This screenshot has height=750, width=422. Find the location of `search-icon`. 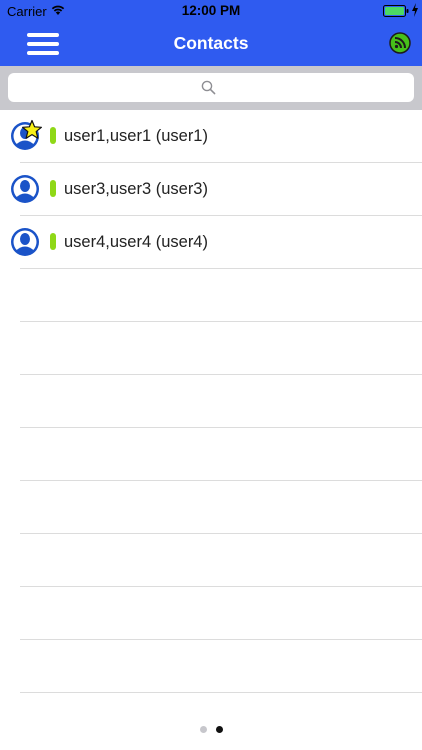

search-icon is located at coordinates (208, 87).